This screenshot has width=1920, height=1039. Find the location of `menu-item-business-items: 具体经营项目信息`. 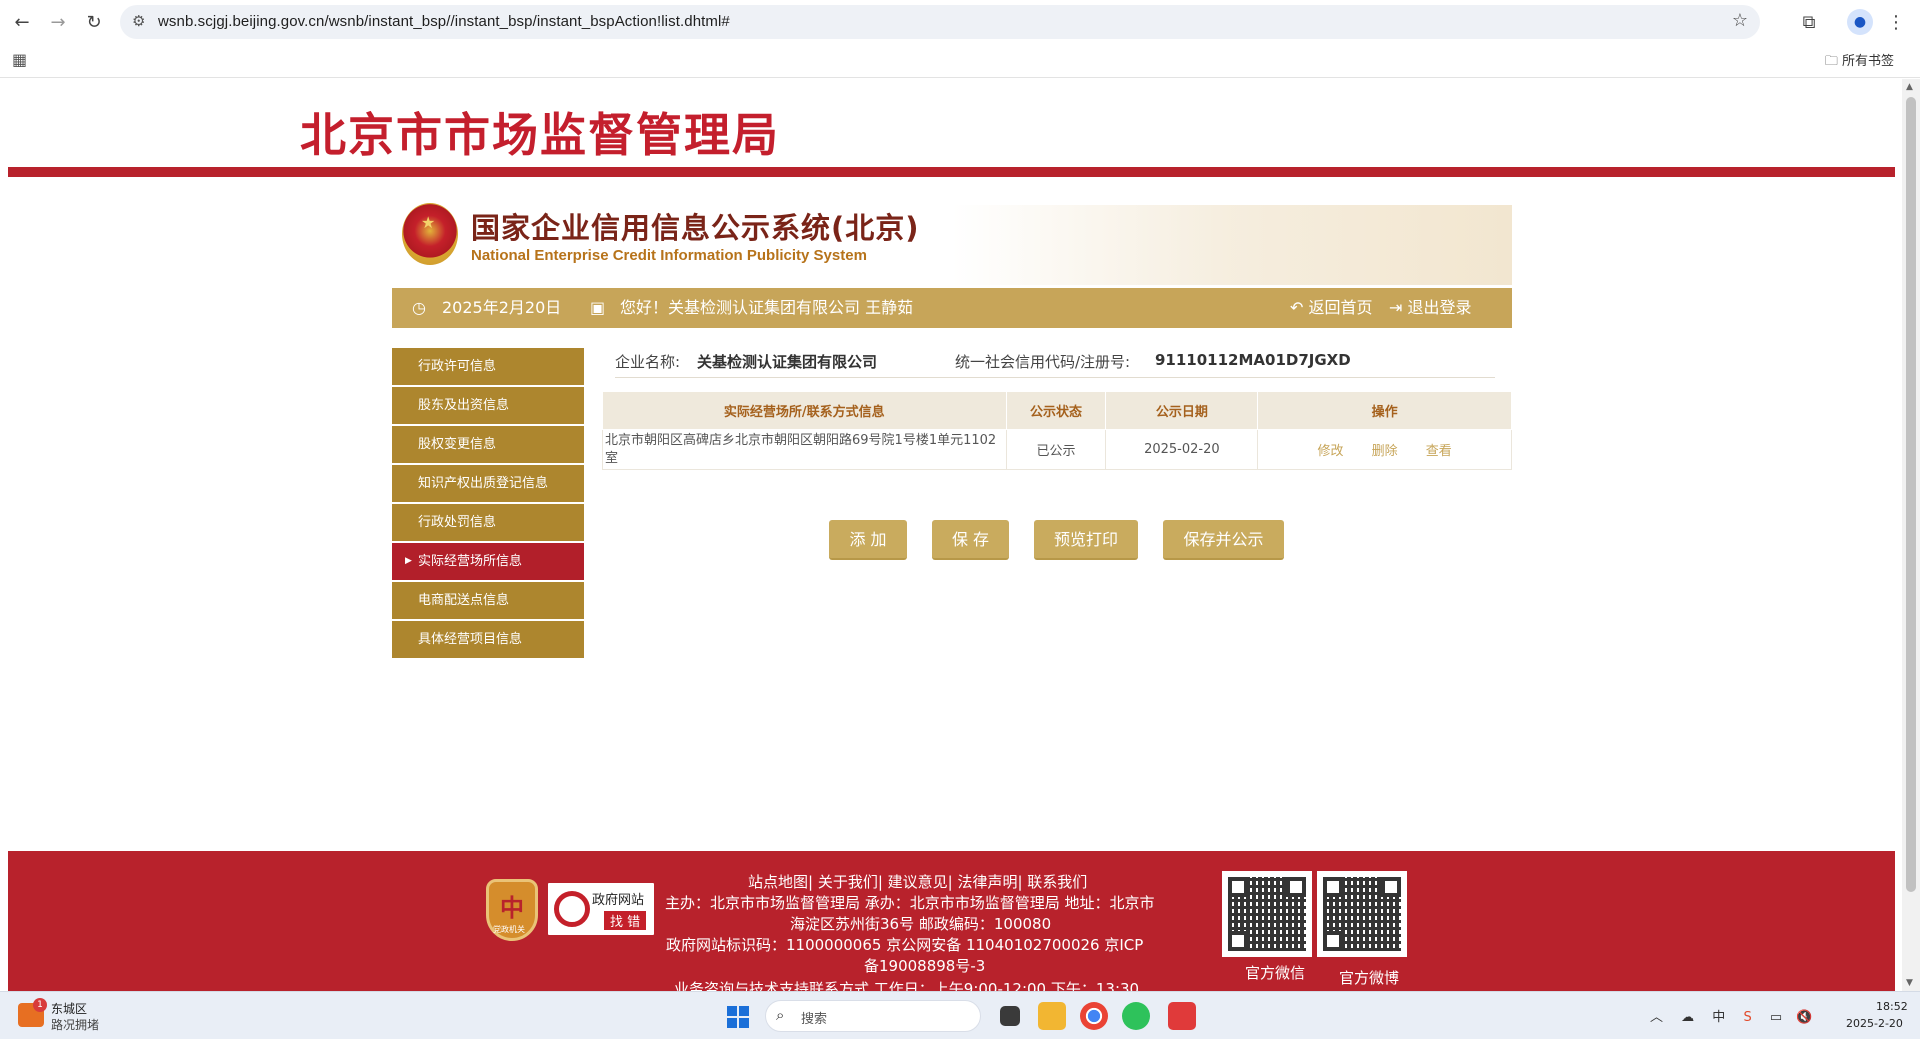

menu-item-business-items: 具体经营项目信息 is located at coordinates (488, 640).